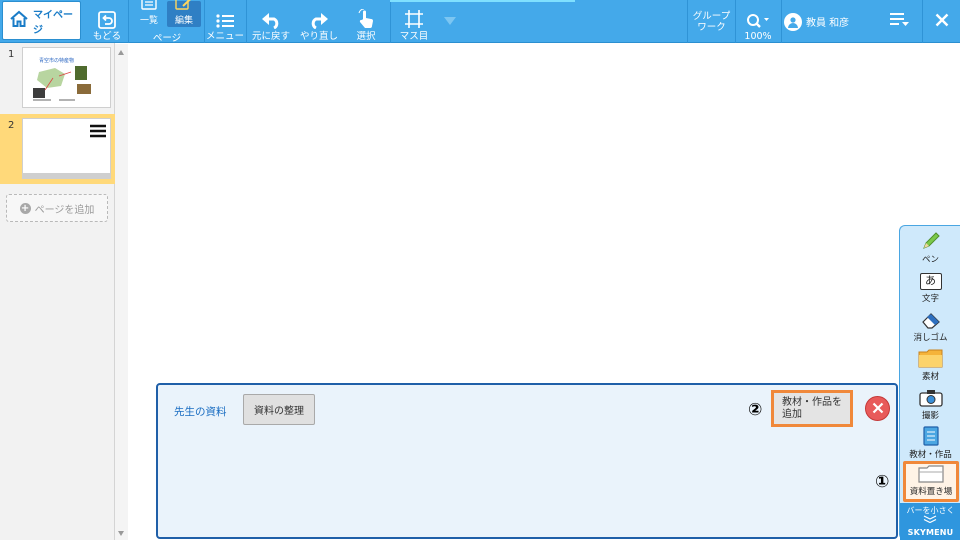  I want to click on page-thumbnail-1: 青空市の特産物, so click(66, 77).